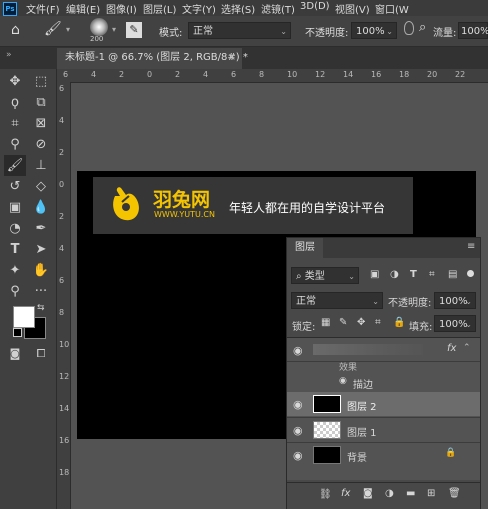 Image resolution: width=488 pixels, height=509 pixels. Describe the element at coordinates (374, 274) in the screenshot. I see `filter-pixel-icon: ▣` at that location.